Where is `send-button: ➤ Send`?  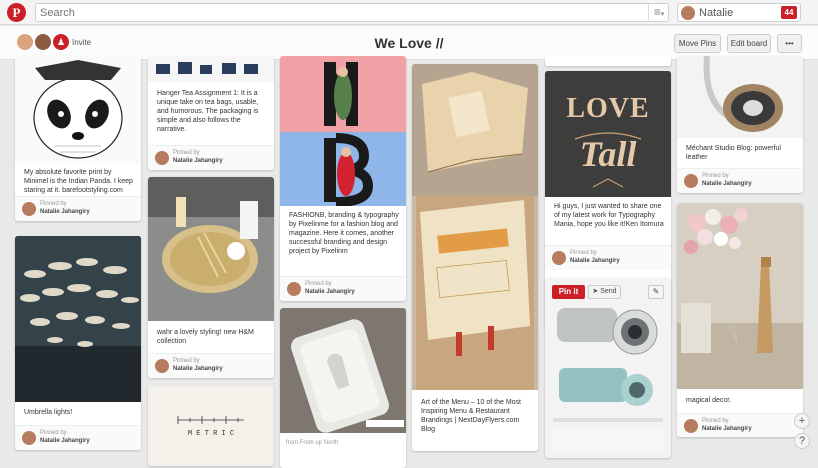
send-button: ➤ Send is located at coordinates (604, 292).